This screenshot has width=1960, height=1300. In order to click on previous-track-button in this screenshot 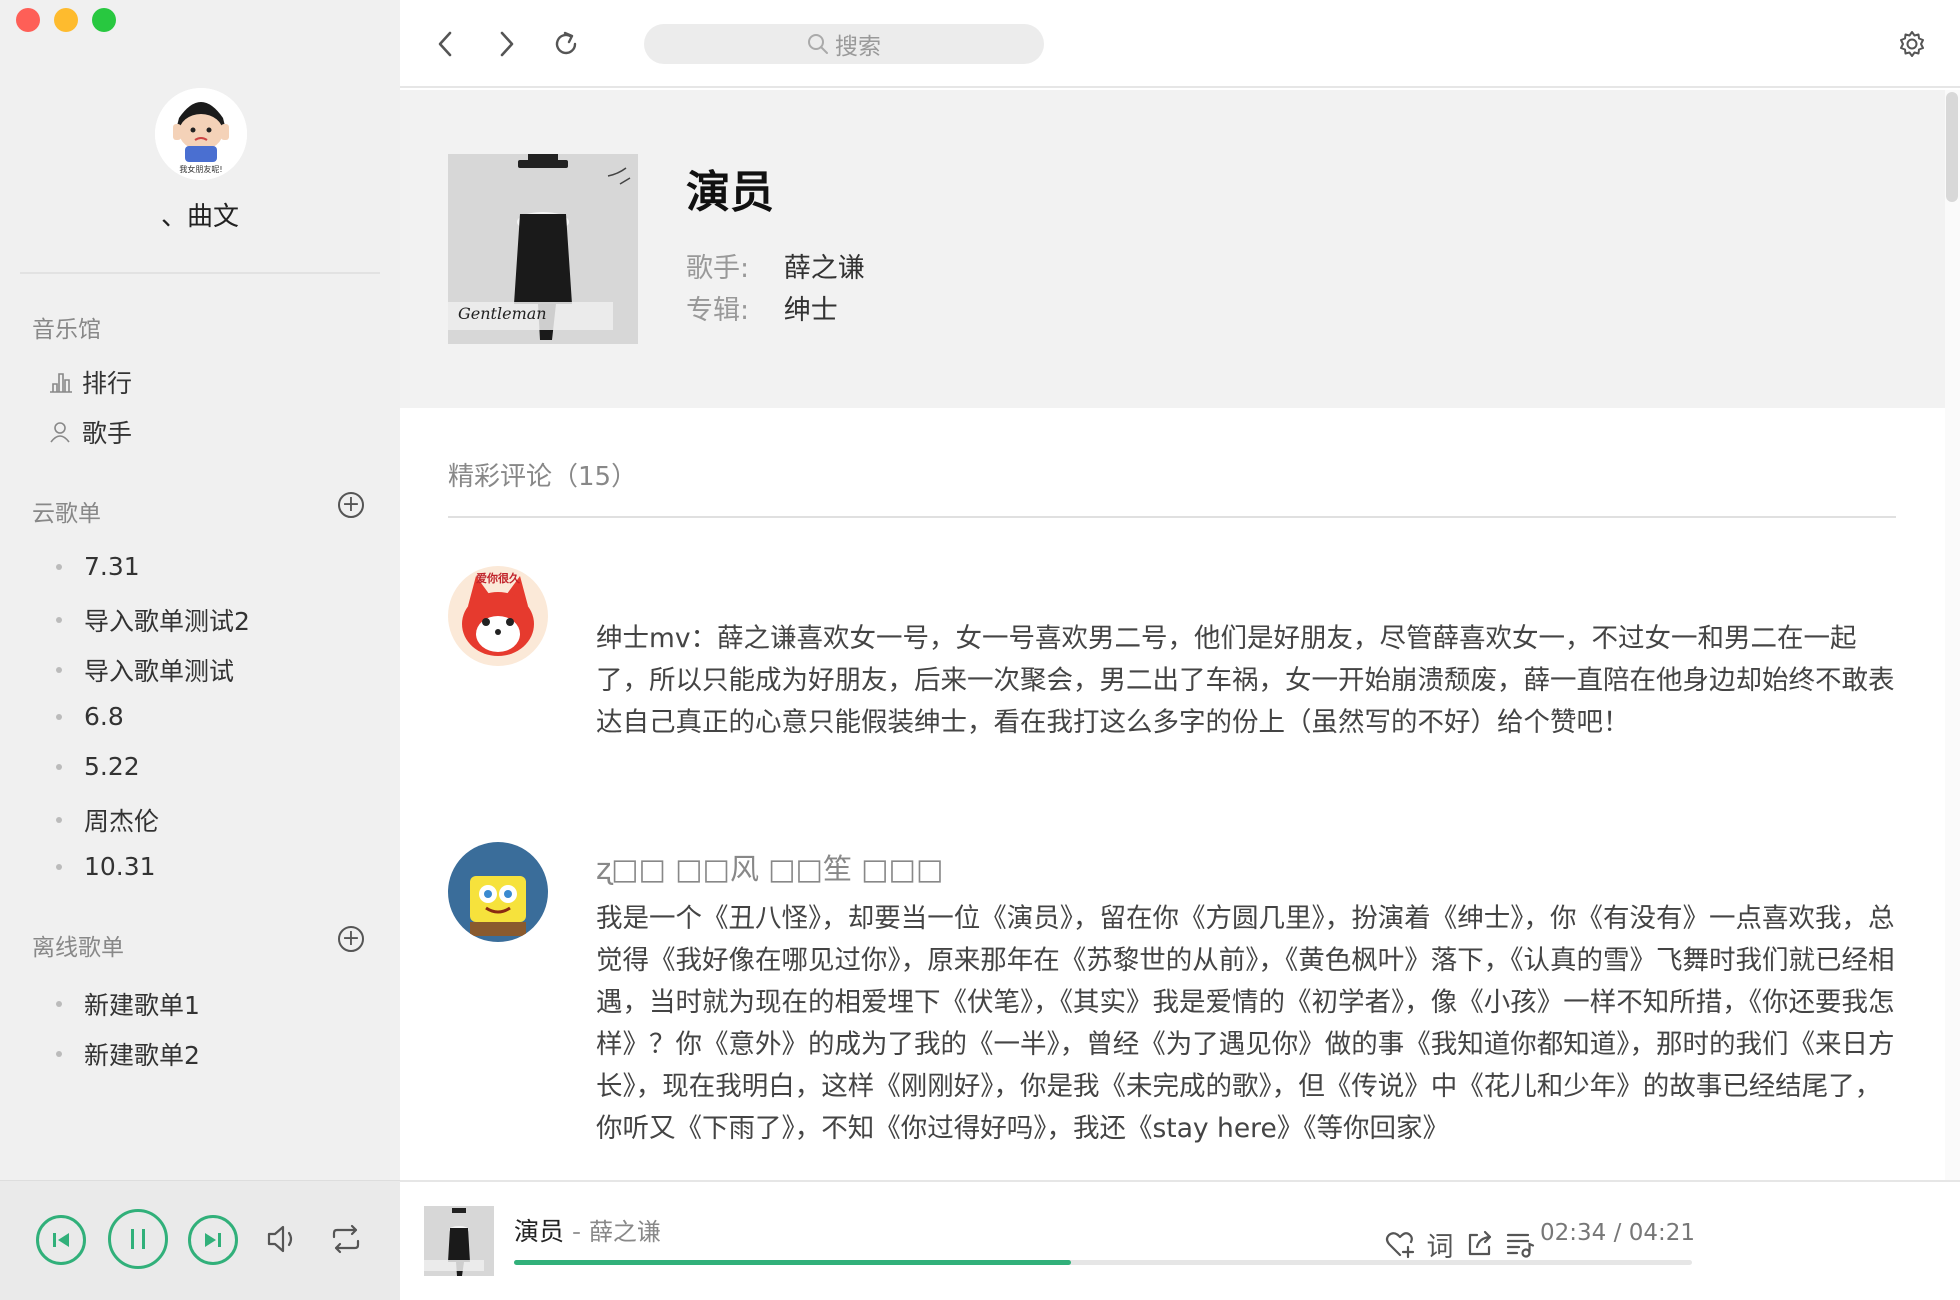, I will do `click(61, 1240)`.